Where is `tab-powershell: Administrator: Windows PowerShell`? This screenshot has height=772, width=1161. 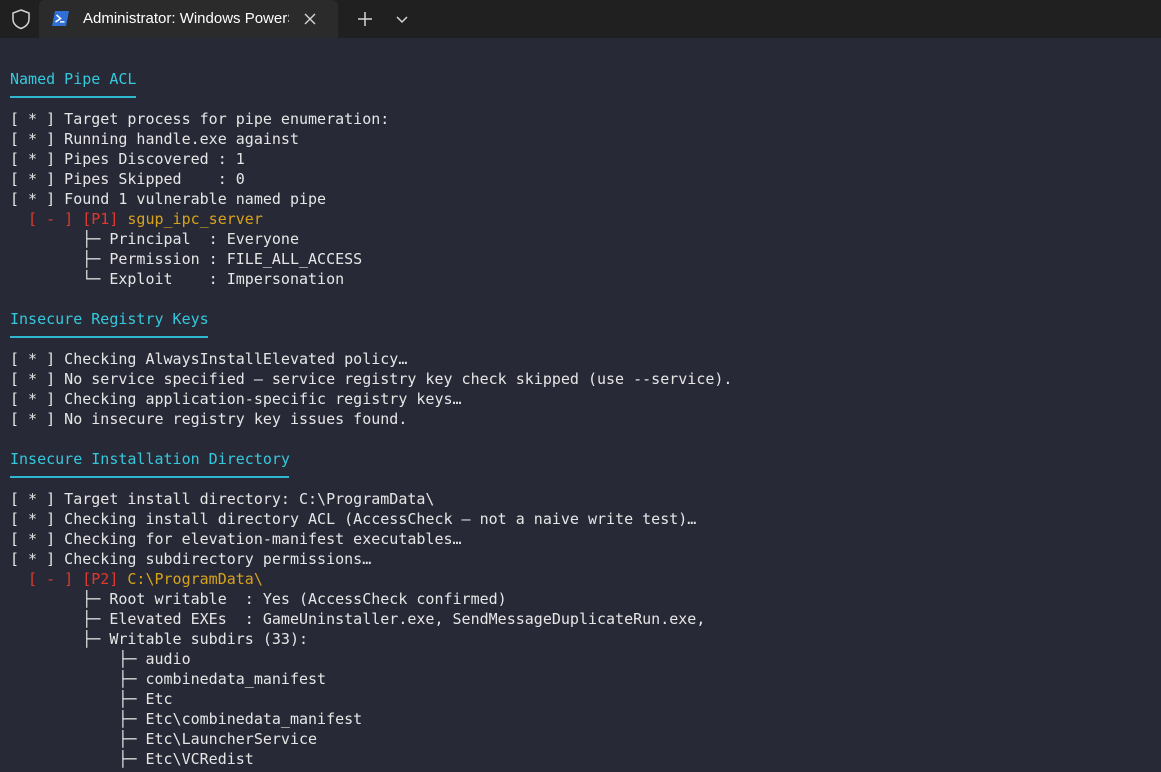
tab-powershell: Administrator: Windows PowerShell is located at coordinates (188, 19).